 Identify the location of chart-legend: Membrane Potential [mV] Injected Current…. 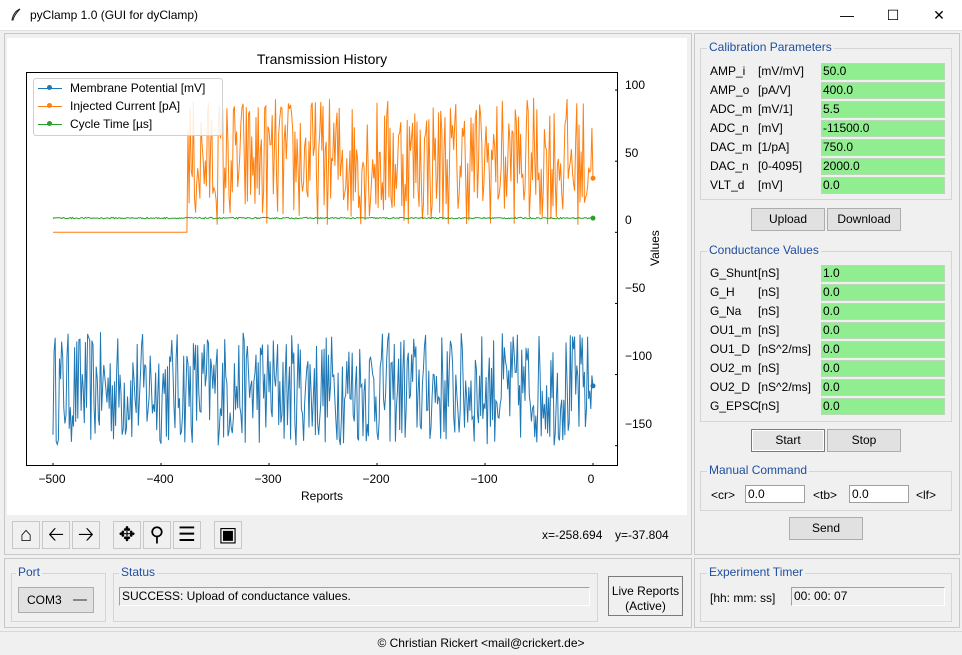
(128, 107).